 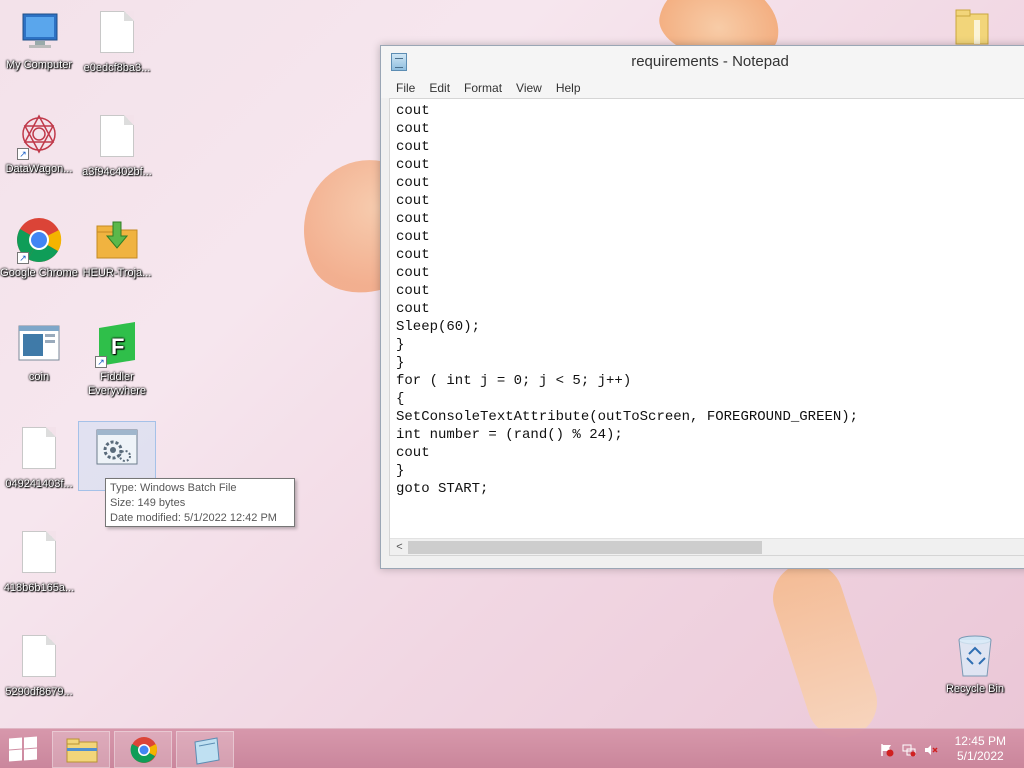 What do you see at coordinates (439, 88) in the screenshot?
I see `menu-edit: Edit` at bounding box center [439, 88].